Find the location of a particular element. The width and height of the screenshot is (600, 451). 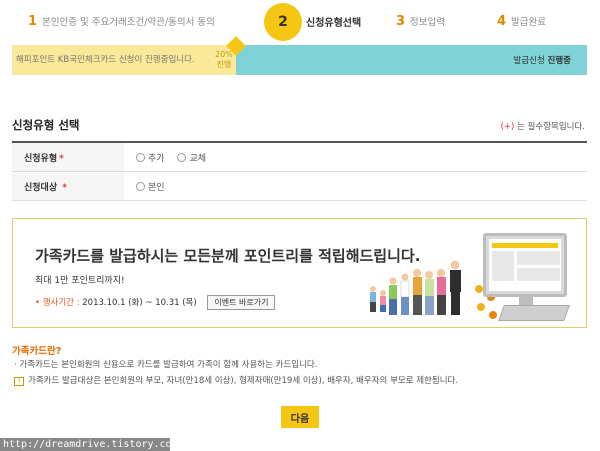

target-option-self-label: 본인 is located at coordinates (156, 188).